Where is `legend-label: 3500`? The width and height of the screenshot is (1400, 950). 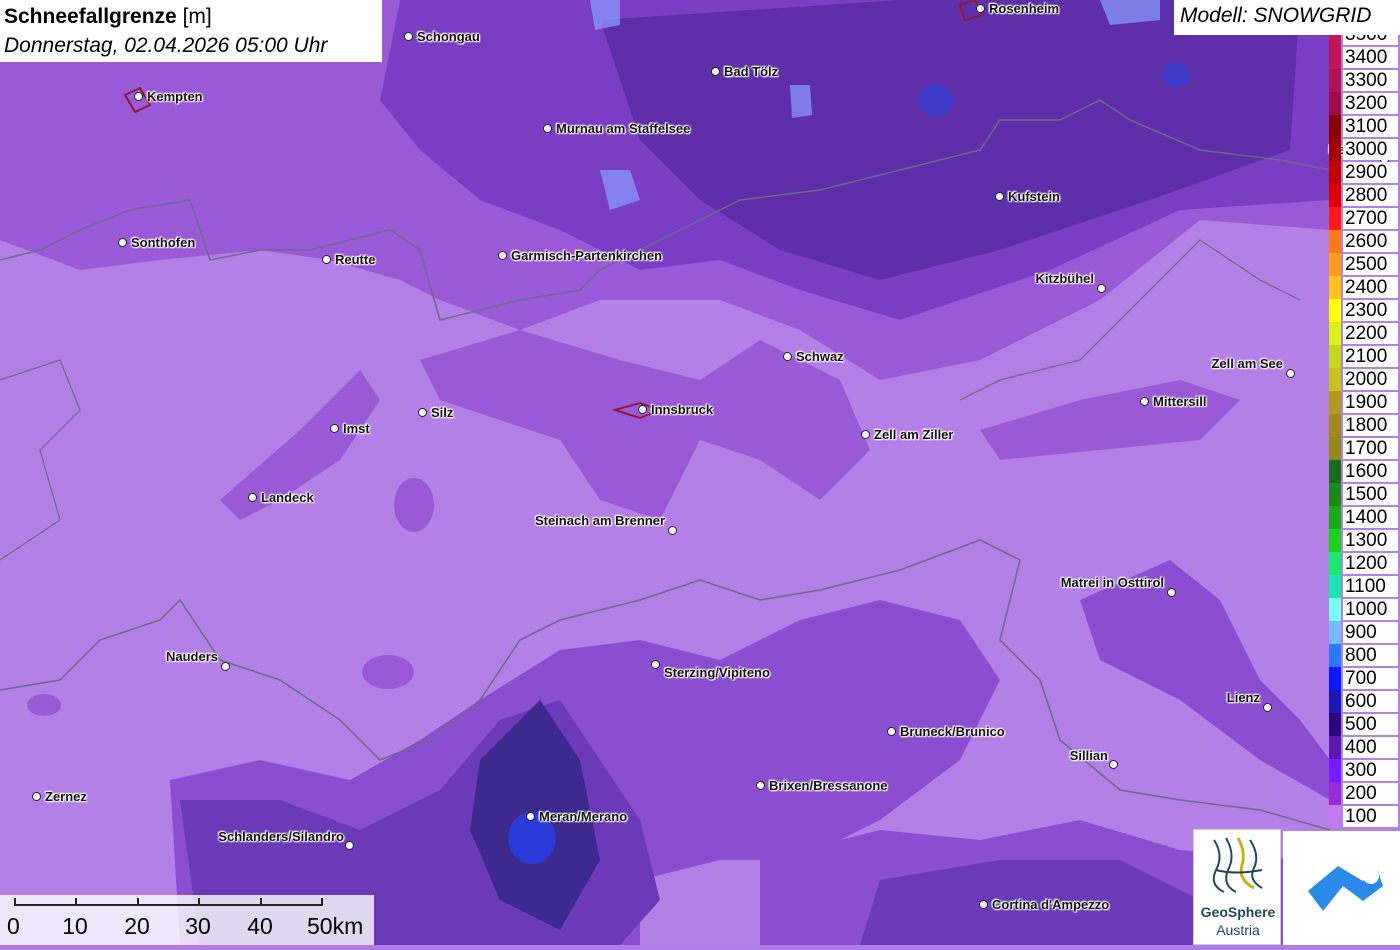
legend-label: 3500 is located at coordinates (1370, 40).